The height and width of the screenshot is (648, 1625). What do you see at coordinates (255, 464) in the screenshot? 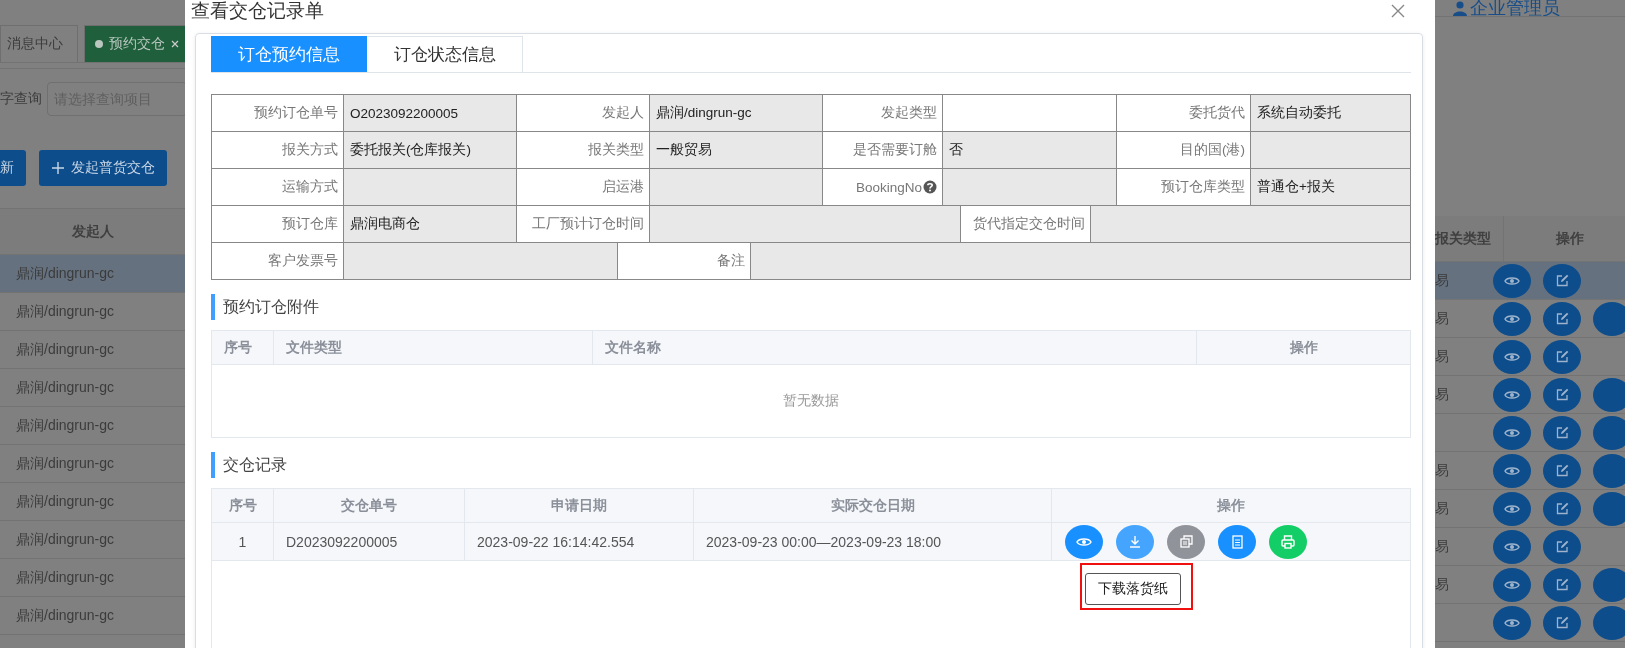
I see `section-title: 交仓记录` at bounding box center [255, 464].